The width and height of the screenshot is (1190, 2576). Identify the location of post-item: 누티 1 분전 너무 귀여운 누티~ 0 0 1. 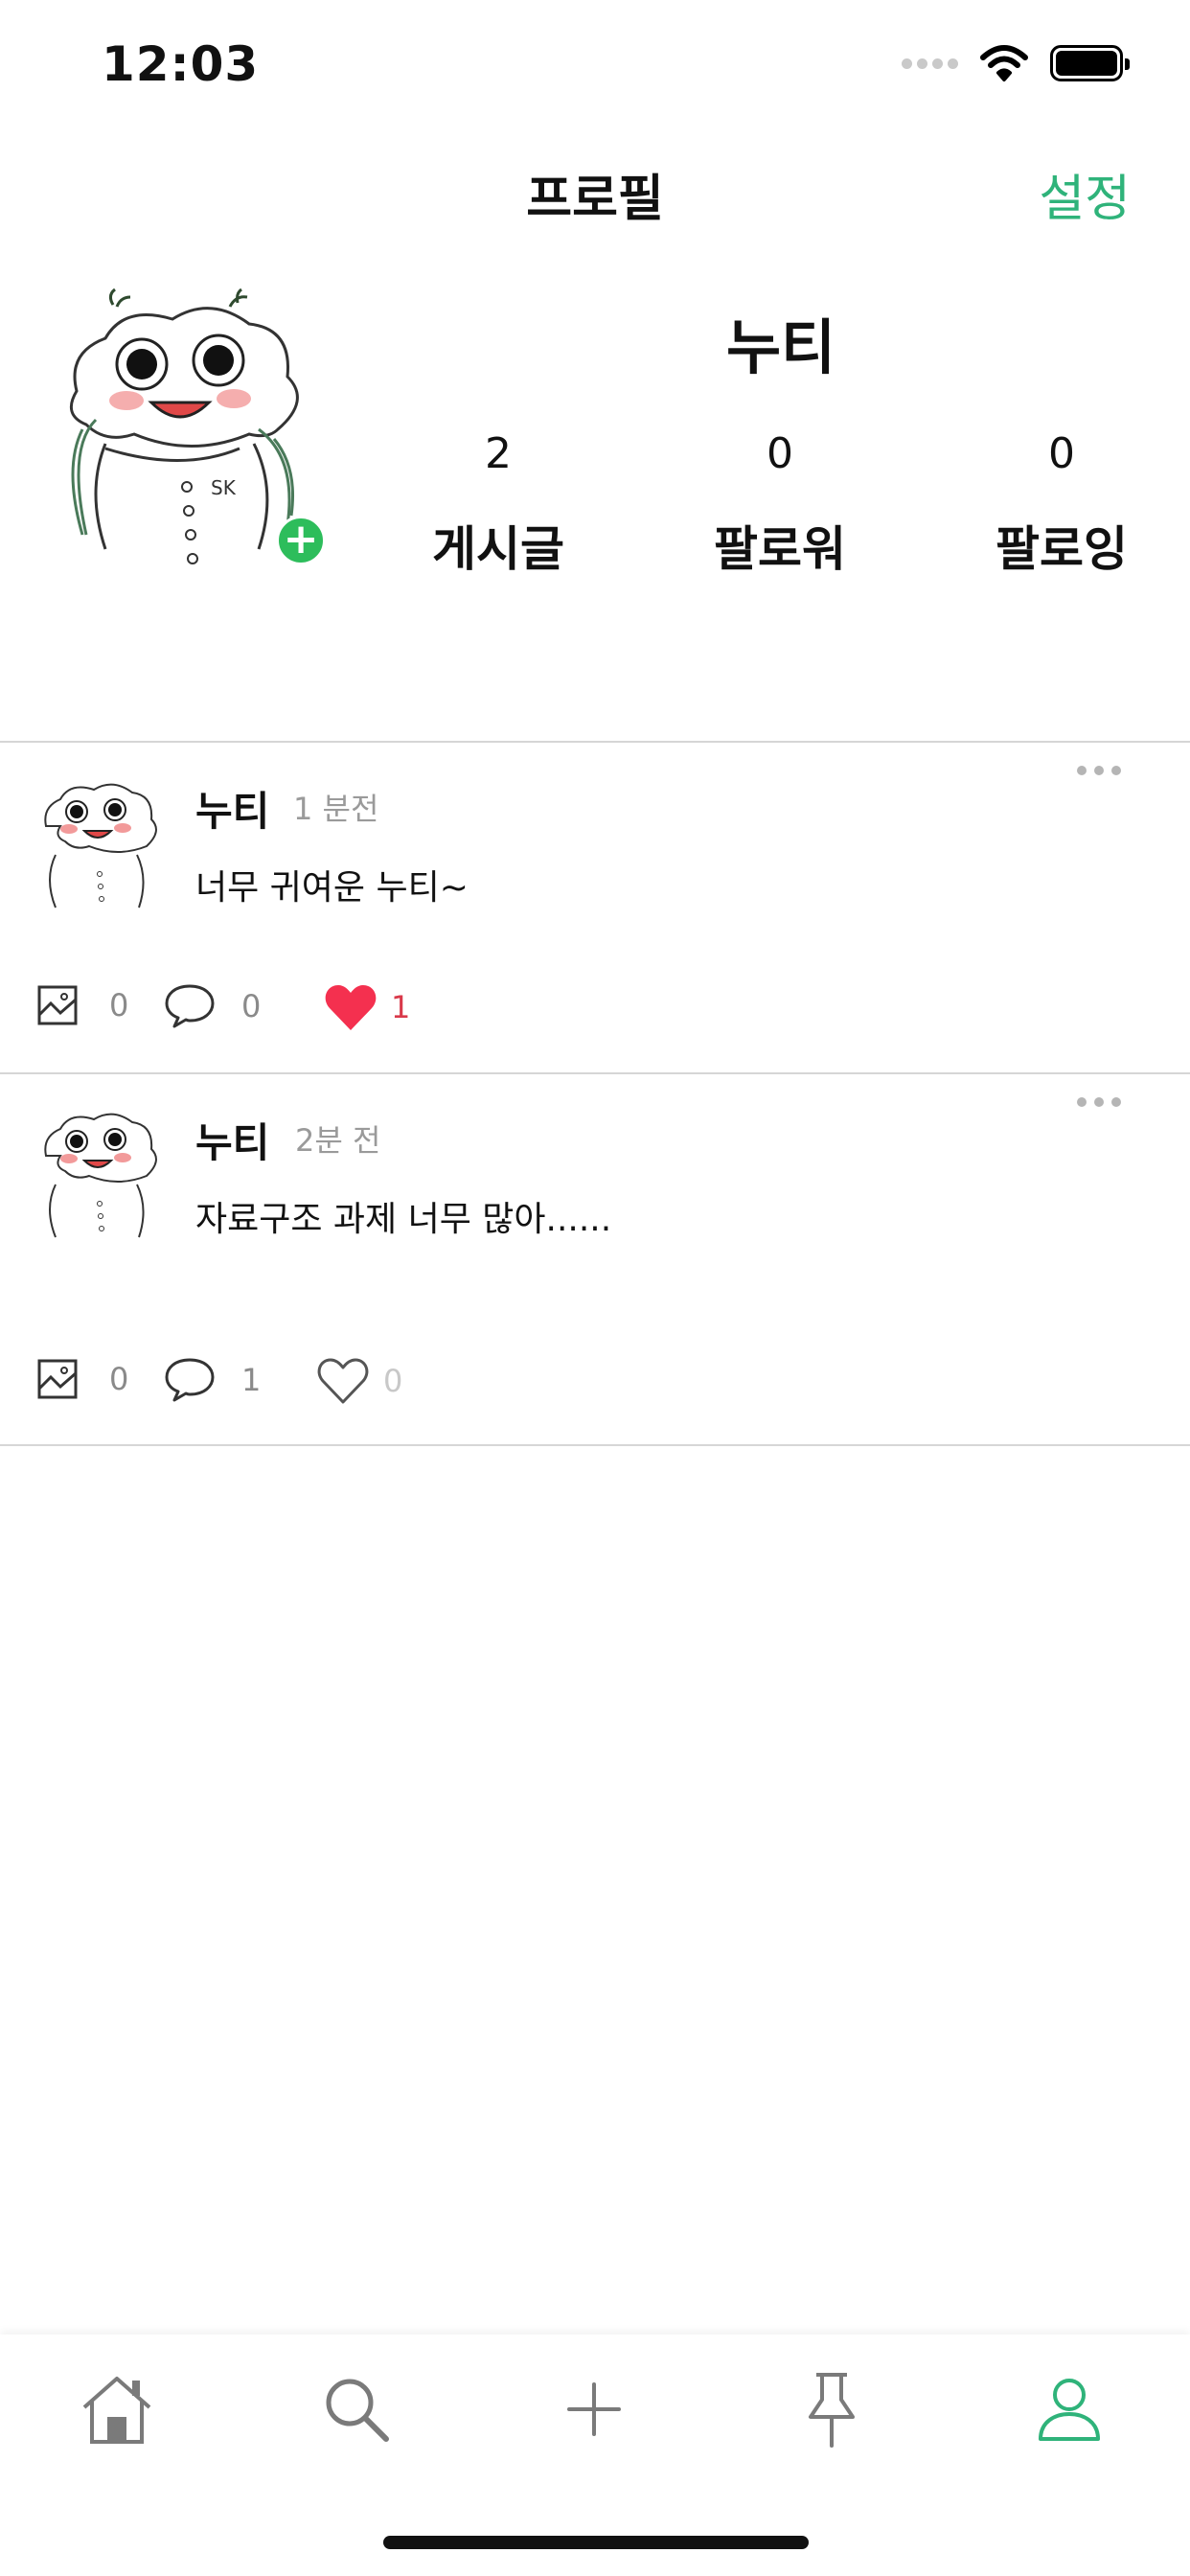
(595, 908).